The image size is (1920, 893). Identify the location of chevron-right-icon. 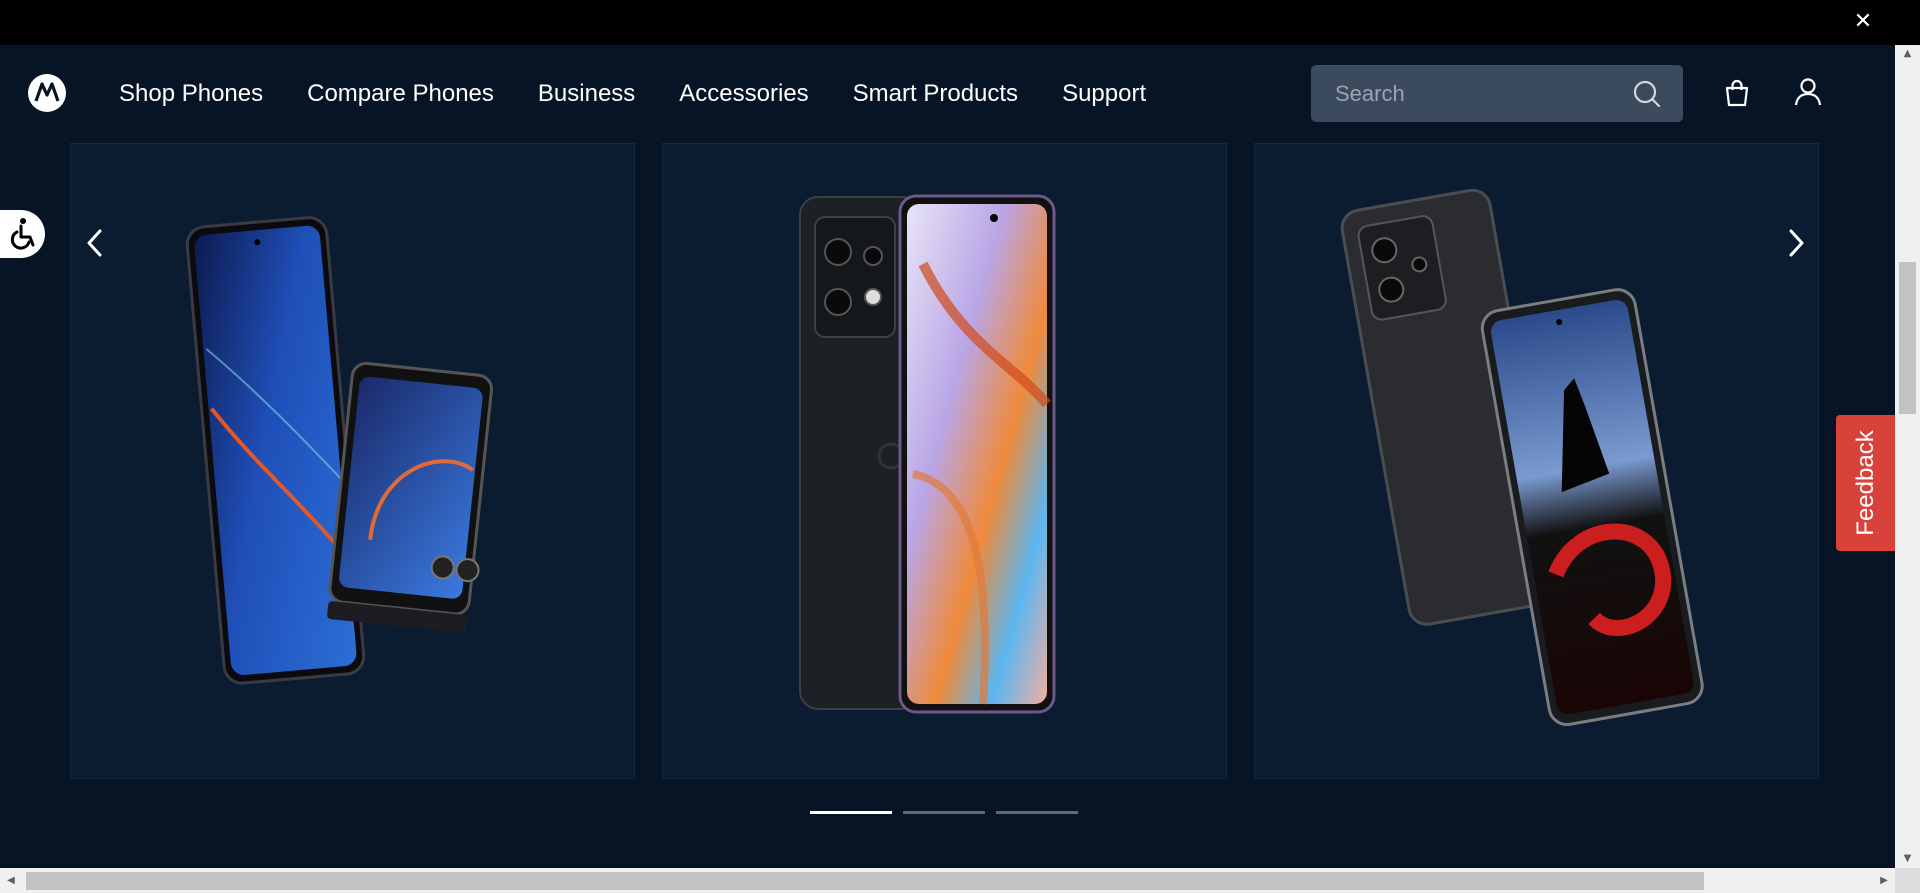
(1796, 243).